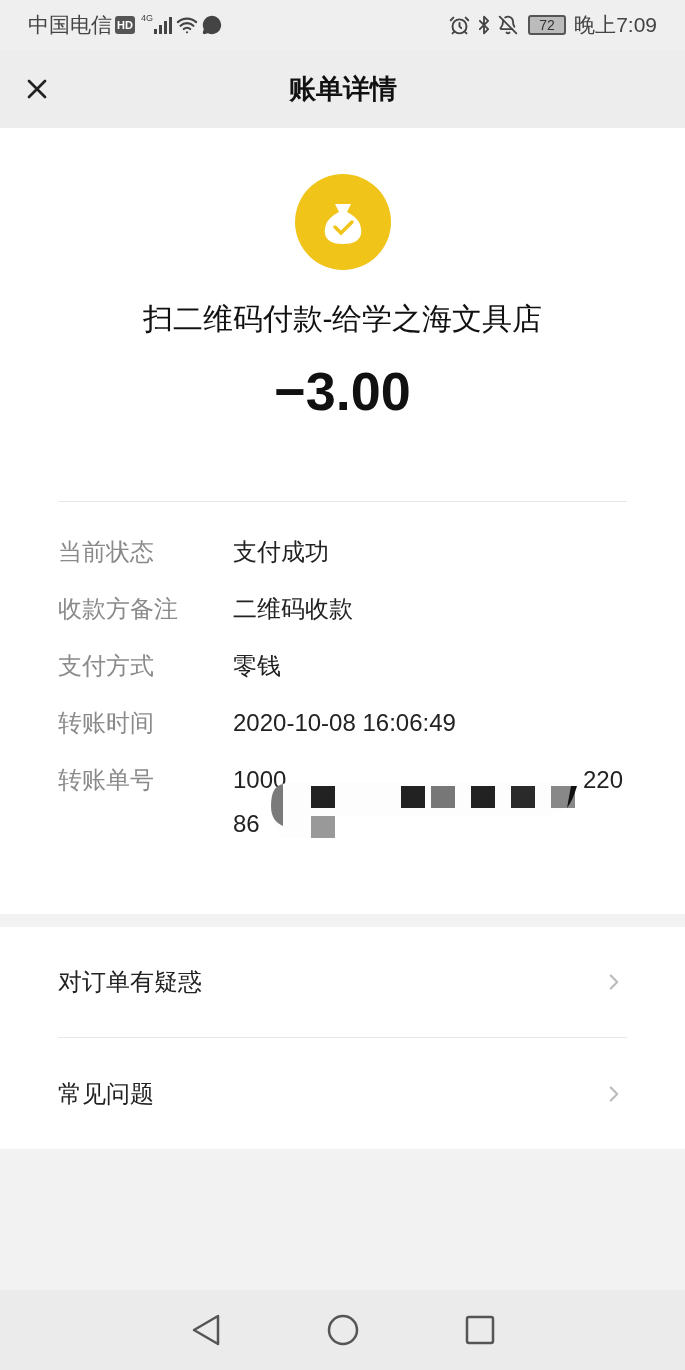 The width and height of the screenshot is (685, 1370). I want to click on transfer-number-end: 220, so click(602, 780).